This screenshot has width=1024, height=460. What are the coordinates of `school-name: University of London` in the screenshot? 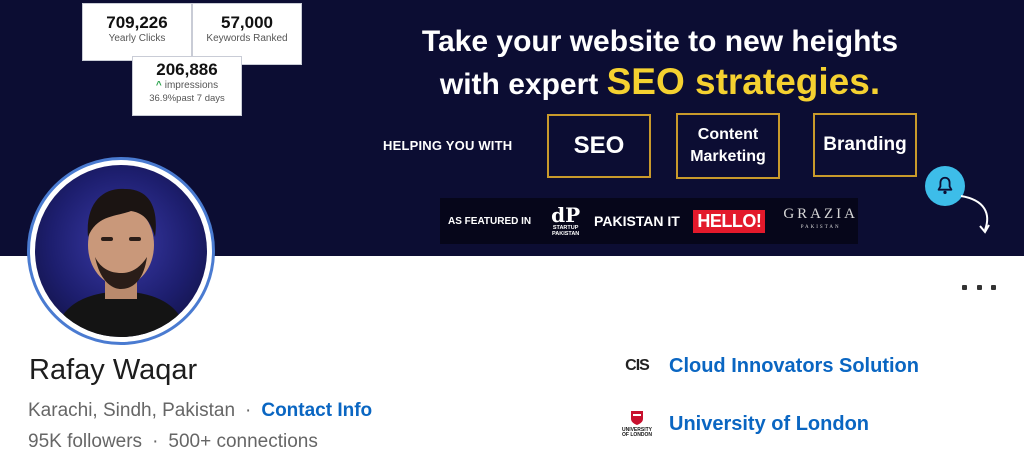 It's located at (769, 424).